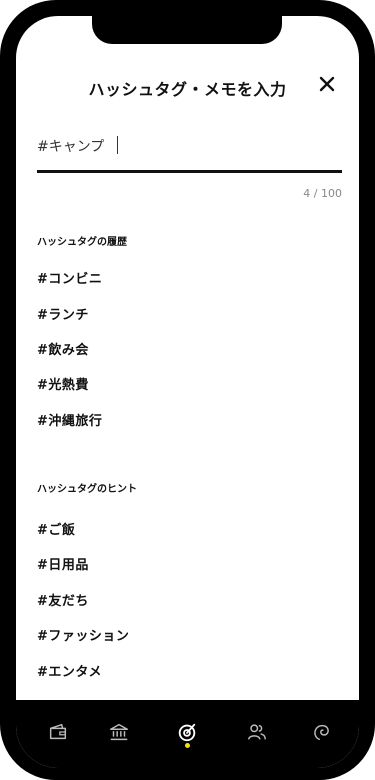  I want to click on wallet-icon, so click(58, 731).